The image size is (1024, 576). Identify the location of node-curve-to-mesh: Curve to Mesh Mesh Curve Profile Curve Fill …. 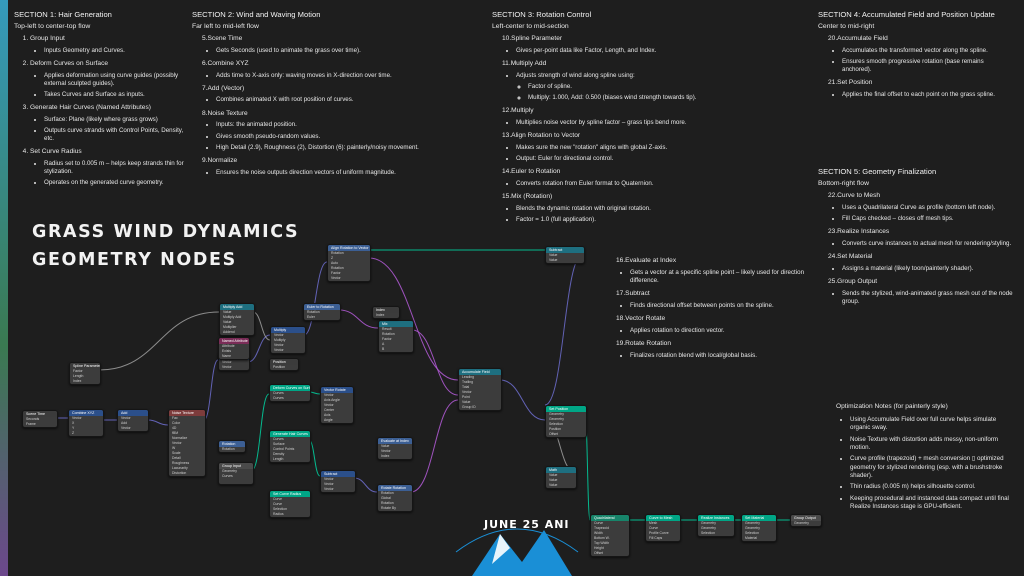
(663, 528).